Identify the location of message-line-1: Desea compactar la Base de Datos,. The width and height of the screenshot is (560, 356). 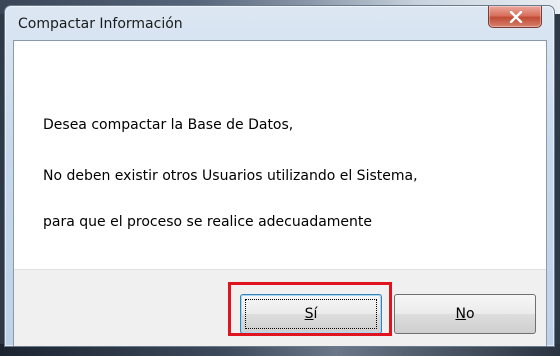
(168, 125).